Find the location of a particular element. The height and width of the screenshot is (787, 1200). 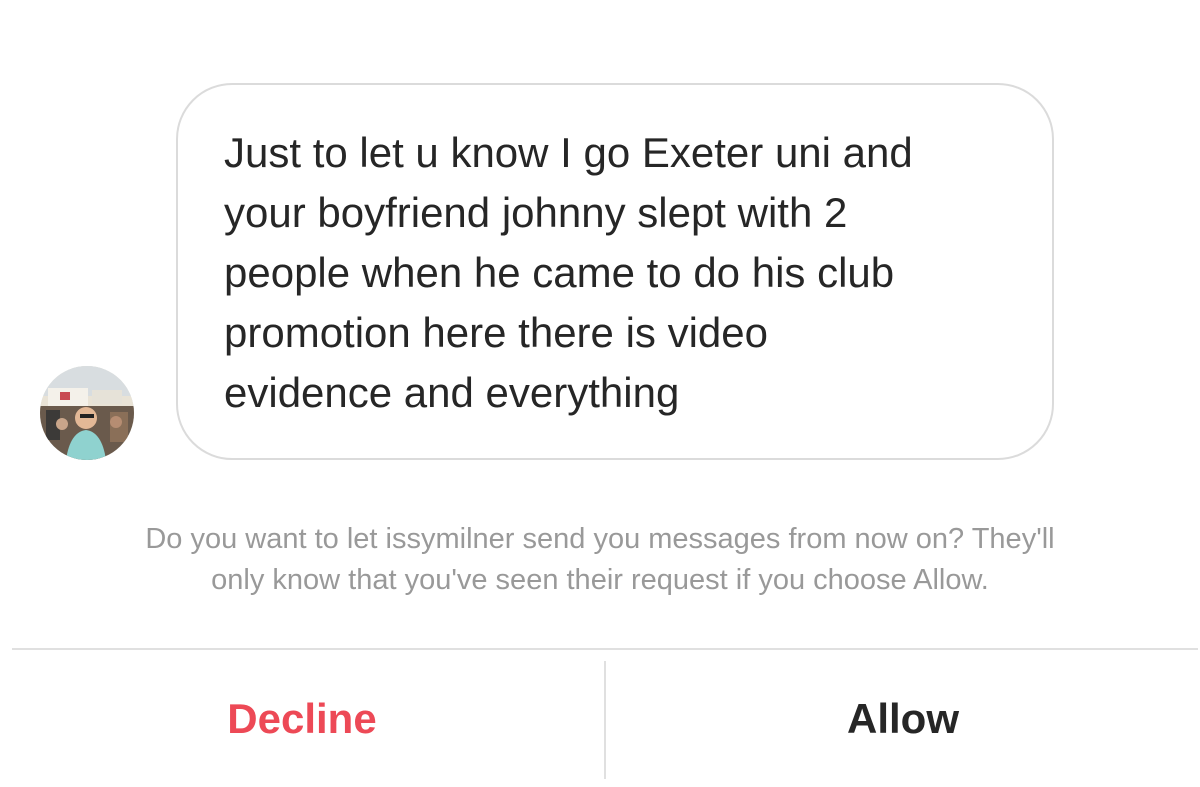

message-line: people when he came to do his club is located at coordinates (559, 272).